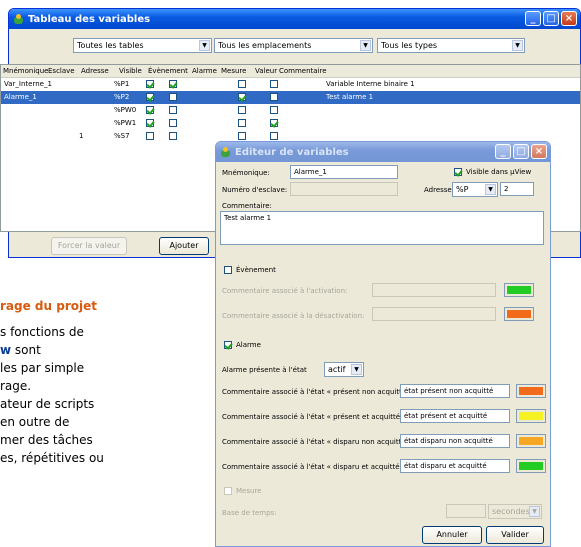 This screenshot has width=581, height=547. What do you see at coordinates (434, 314) in the screenshot?
I see `desactivation-input` at bounding box center [434, 314].